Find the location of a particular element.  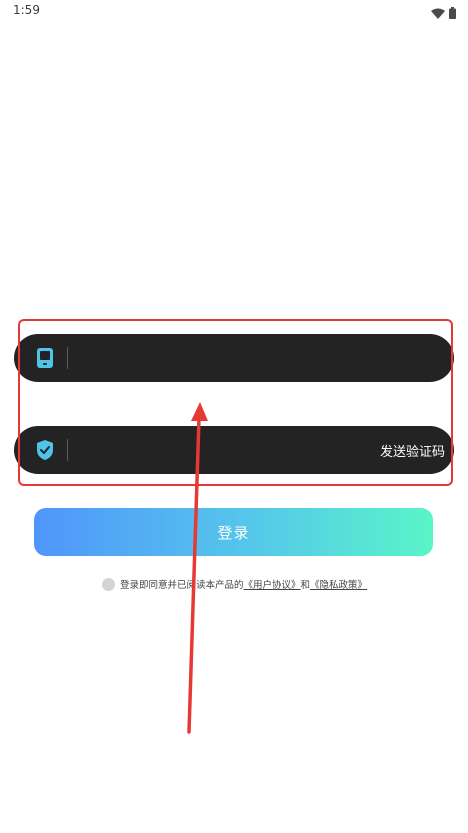

status-time: 1:59 is located at coordinates (26, 10).